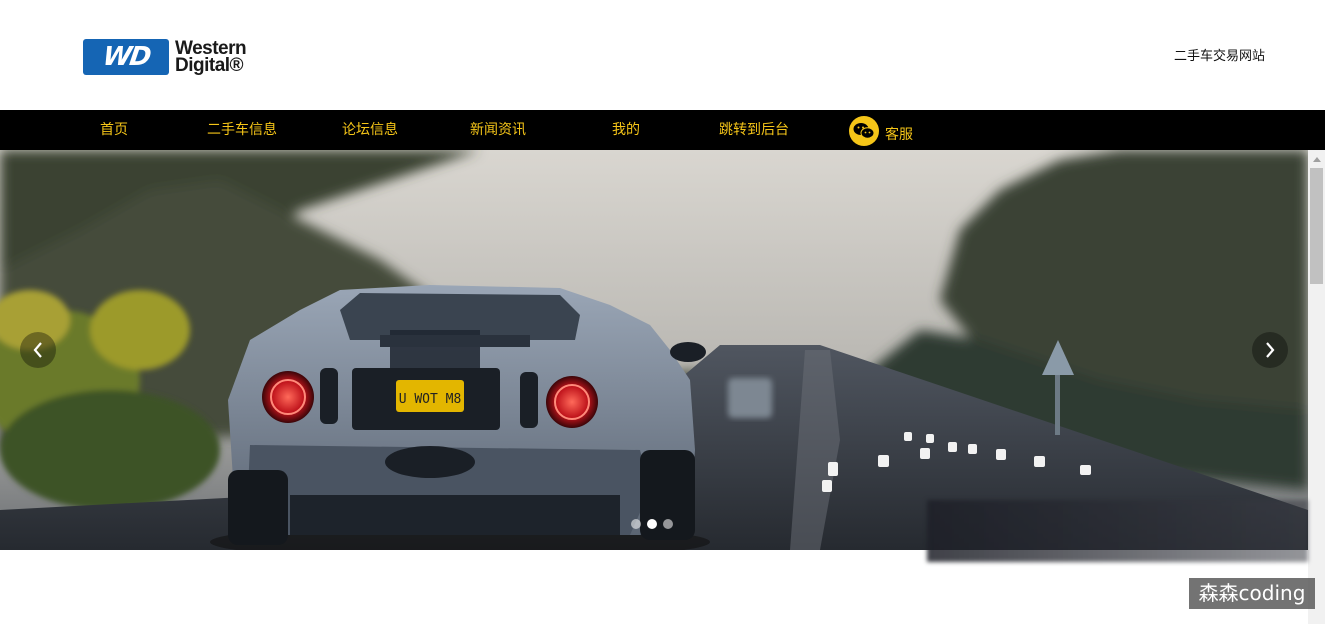 The image size is (1325, 624). I want to click on customer-service-label: 客服, so click(899, 135).